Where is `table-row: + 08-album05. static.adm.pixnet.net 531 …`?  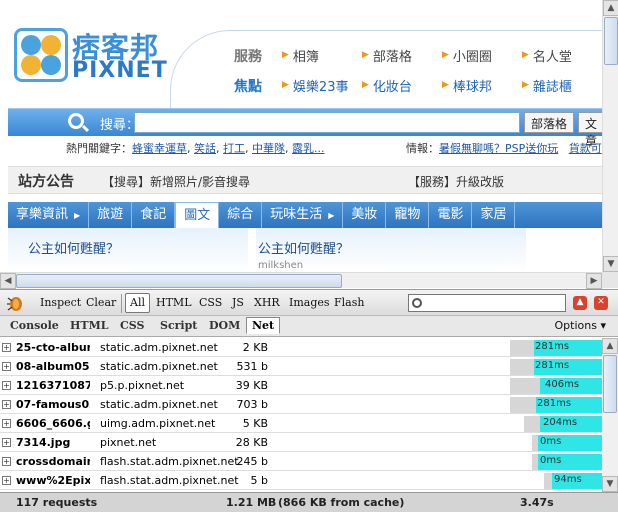
table-row: + 08-album05. static.adm.pixnet.net 531 … is located at coordinates (301, 366).